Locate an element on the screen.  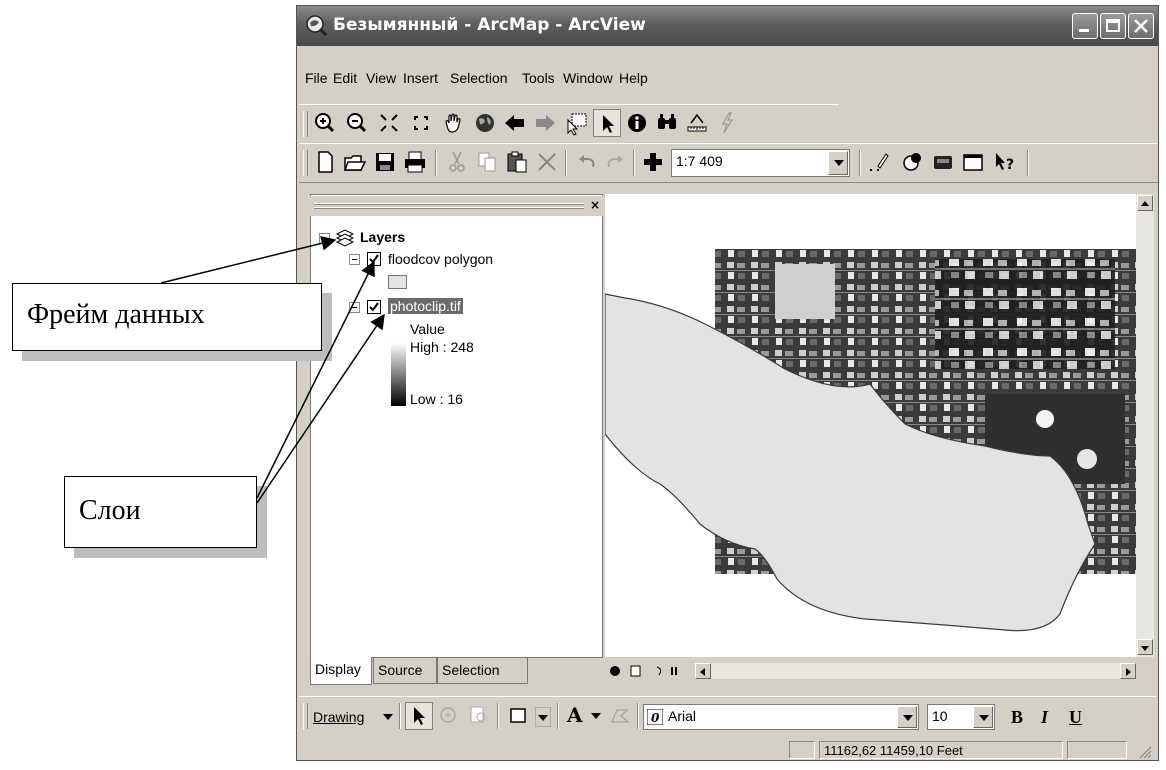
arrow-to-data-frame is located at coordinates (248, 259).